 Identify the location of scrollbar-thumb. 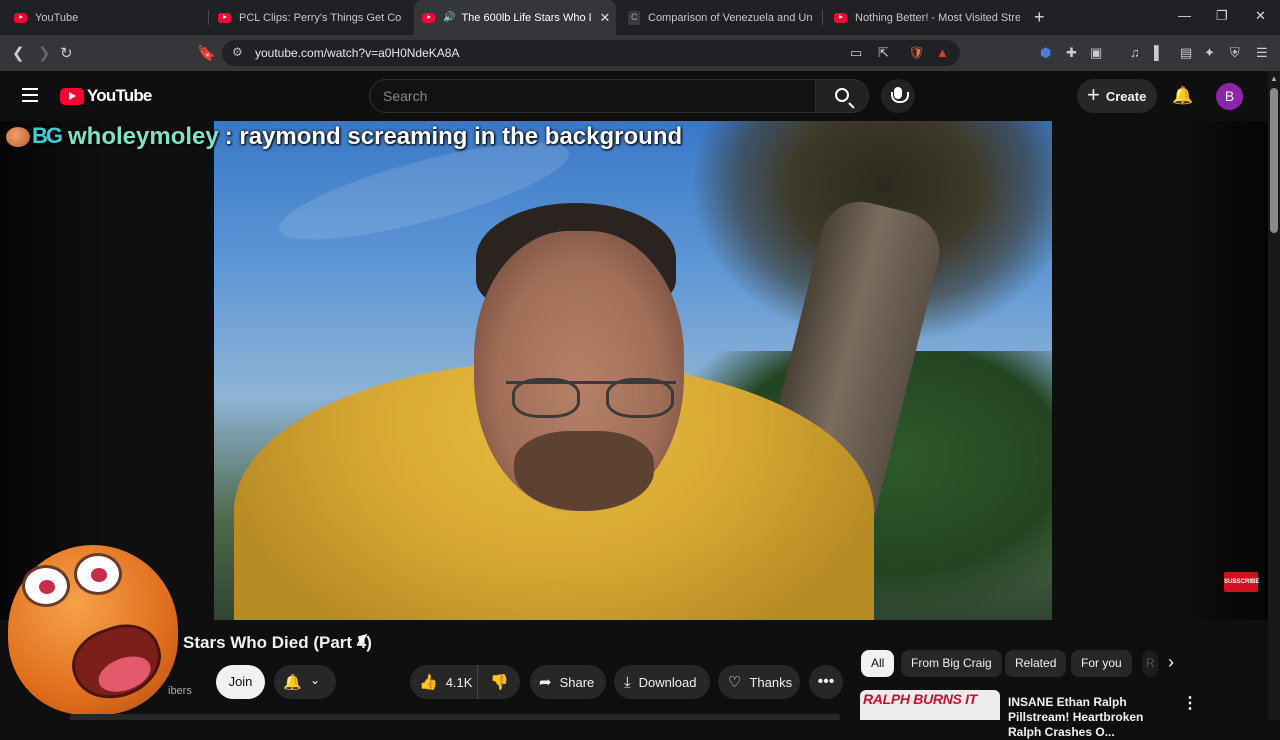
(1274, 160).